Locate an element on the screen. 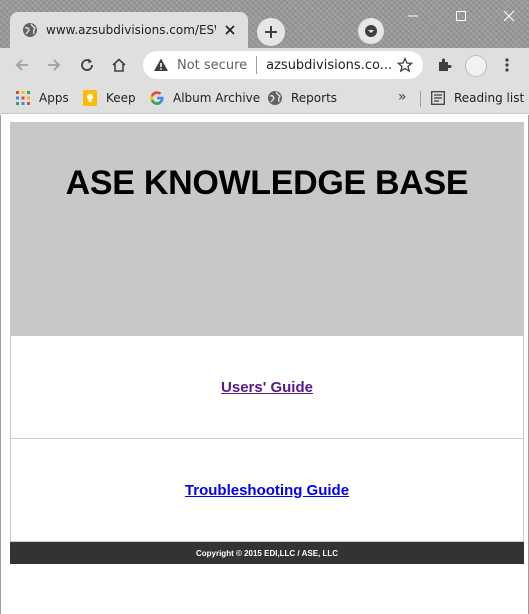 This screenshot has width=529, height=614. maximize-button is located at coordinates (461, 16).